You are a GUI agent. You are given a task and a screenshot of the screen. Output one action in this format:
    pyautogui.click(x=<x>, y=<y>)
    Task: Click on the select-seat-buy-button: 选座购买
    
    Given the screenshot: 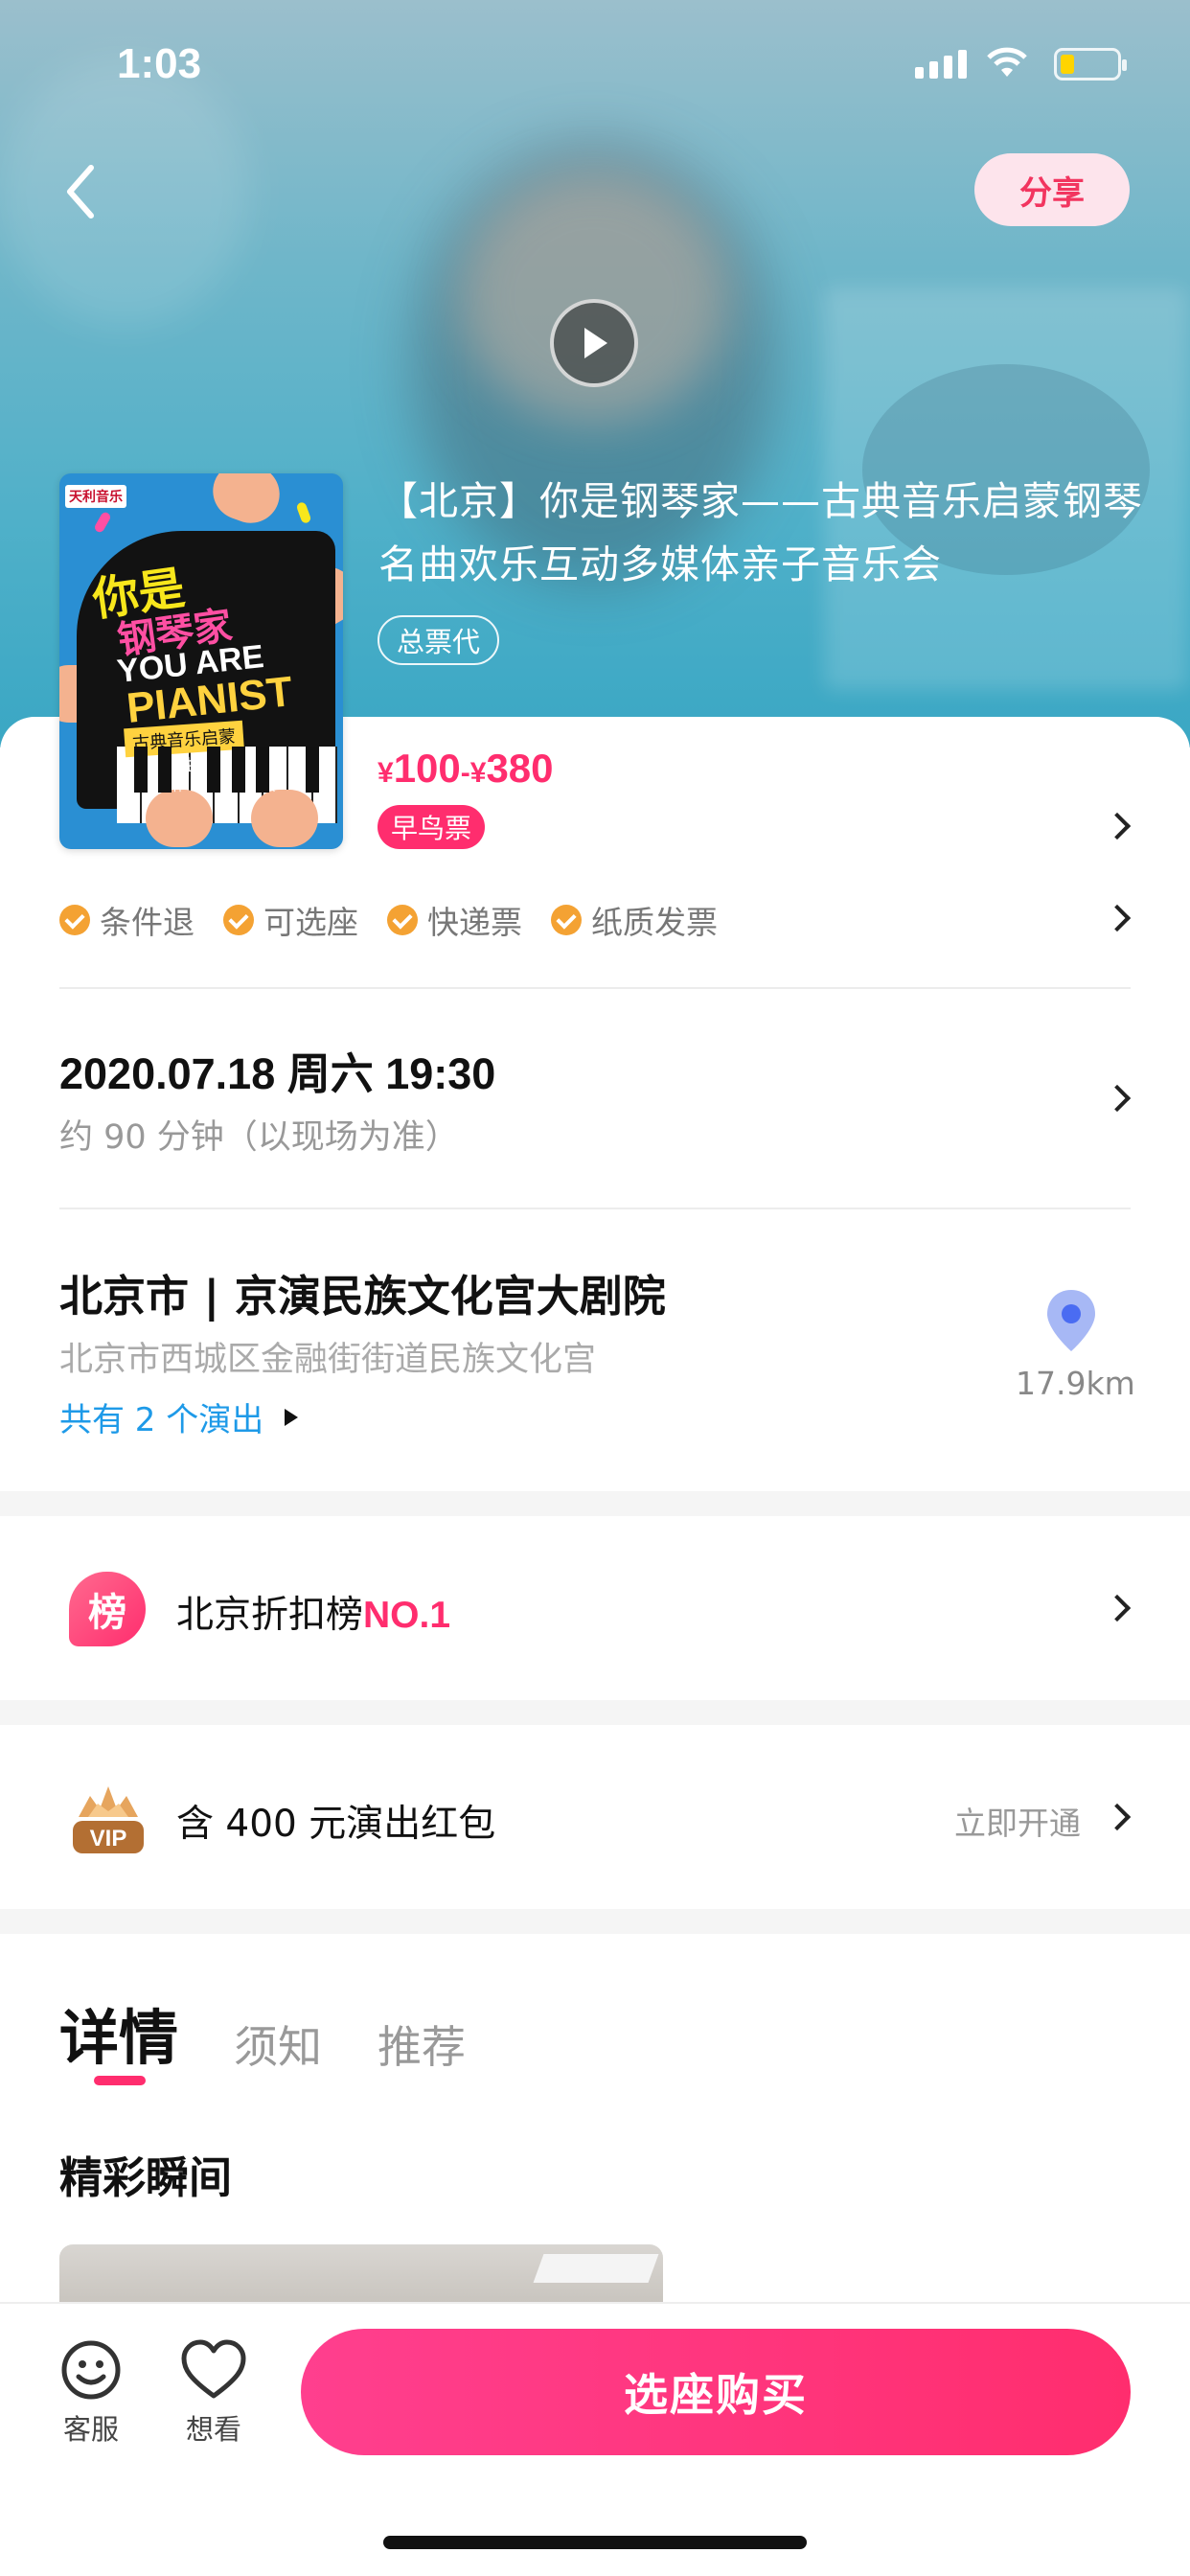 What is the action you would take?
    pyautogui.click(x=716, y=2392)
    